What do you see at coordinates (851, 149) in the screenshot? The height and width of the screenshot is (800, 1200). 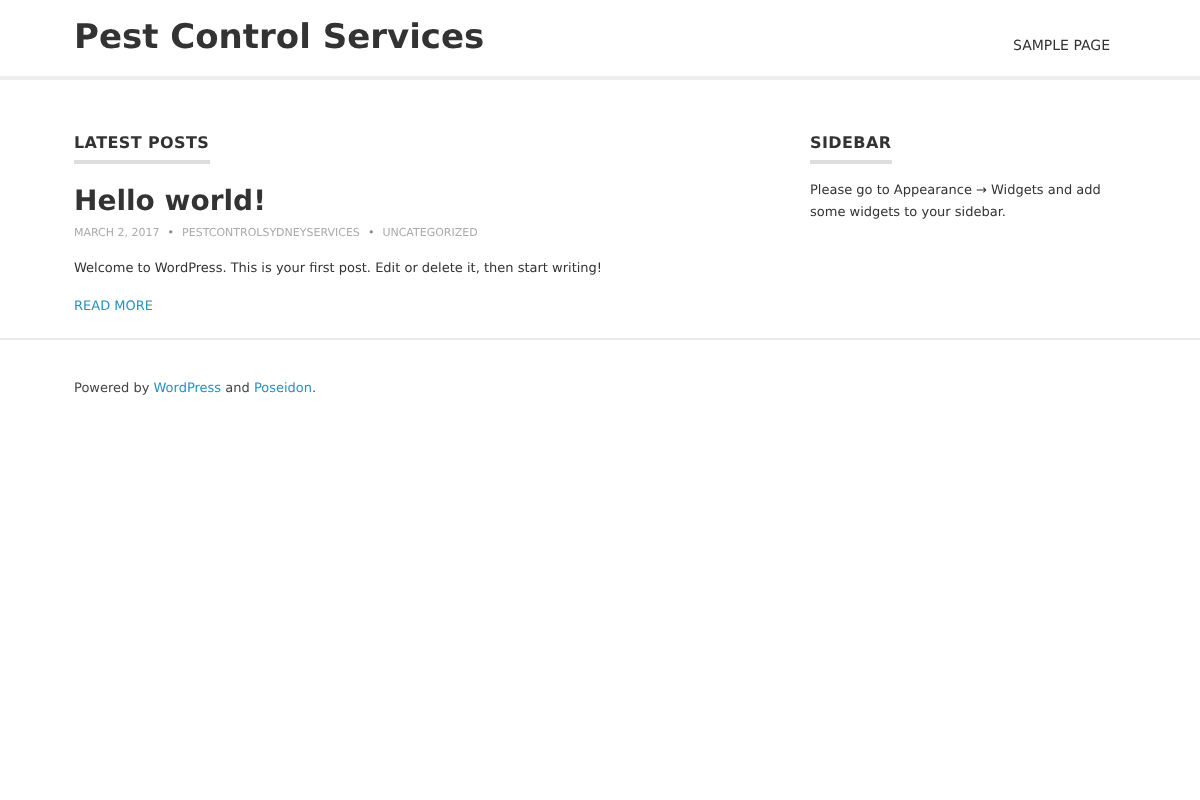 I see `section-heading: SIDEBAR` at bounding box center [851, 149].